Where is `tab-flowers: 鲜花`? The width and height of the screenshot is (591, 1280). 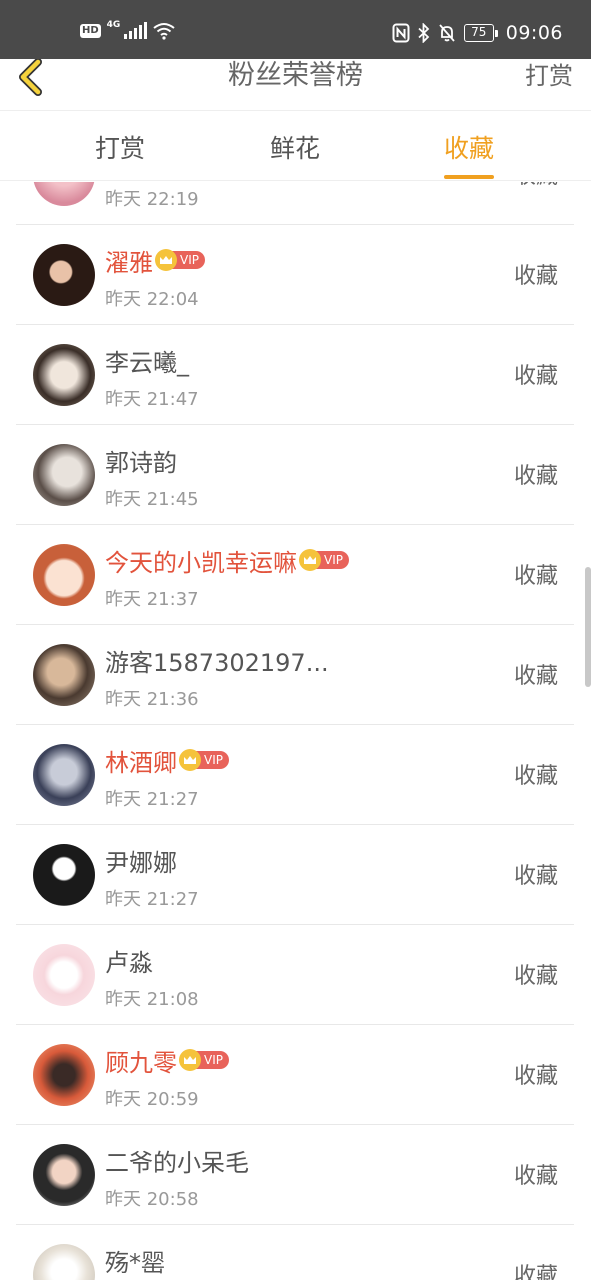 tab-flowers: 鲜花 is located at coordinates (295, 147).